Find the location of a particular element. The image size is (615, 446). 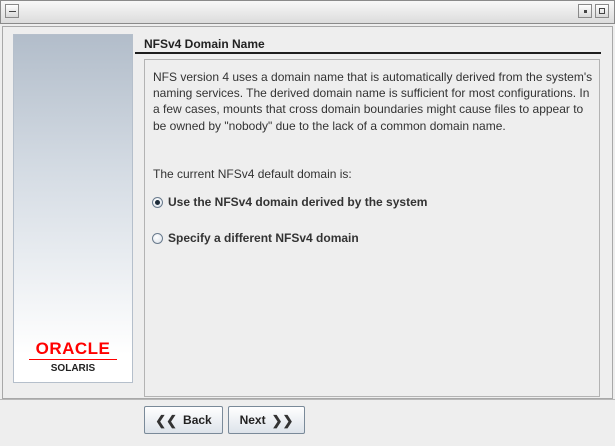

maximize-icon is located at coordinates (602, 11).